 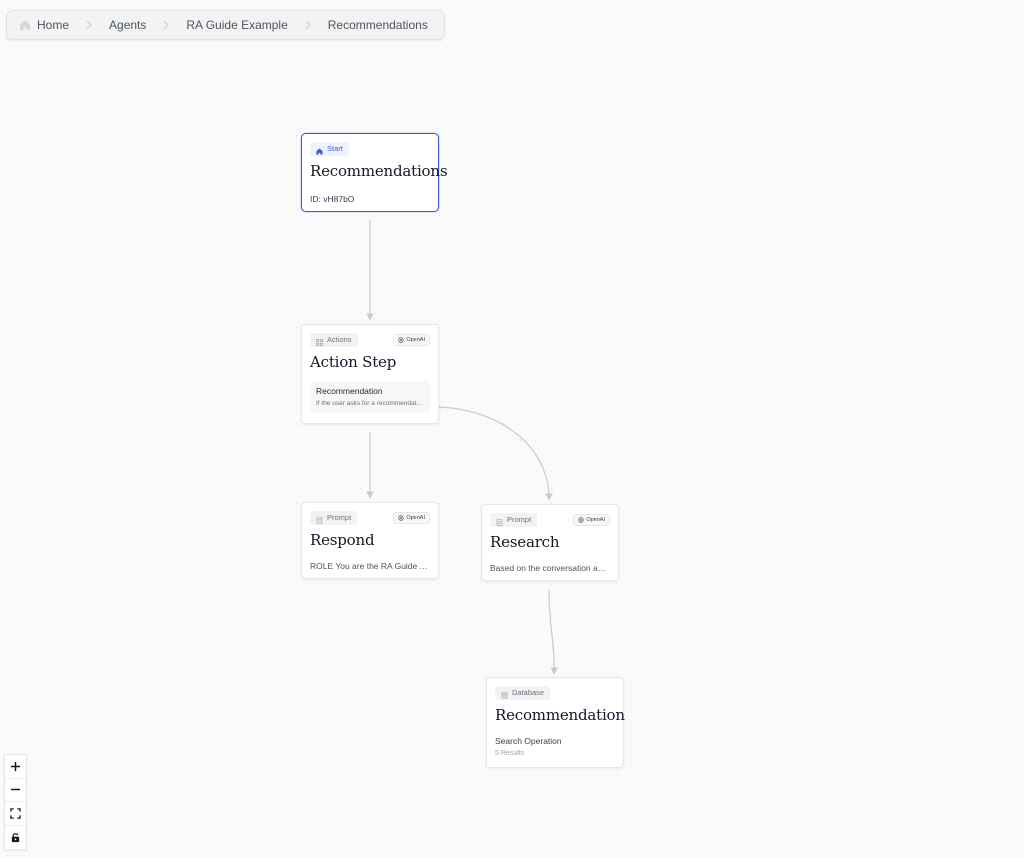 I want to click on zoom-in-icon, so click(x=15, y=766).